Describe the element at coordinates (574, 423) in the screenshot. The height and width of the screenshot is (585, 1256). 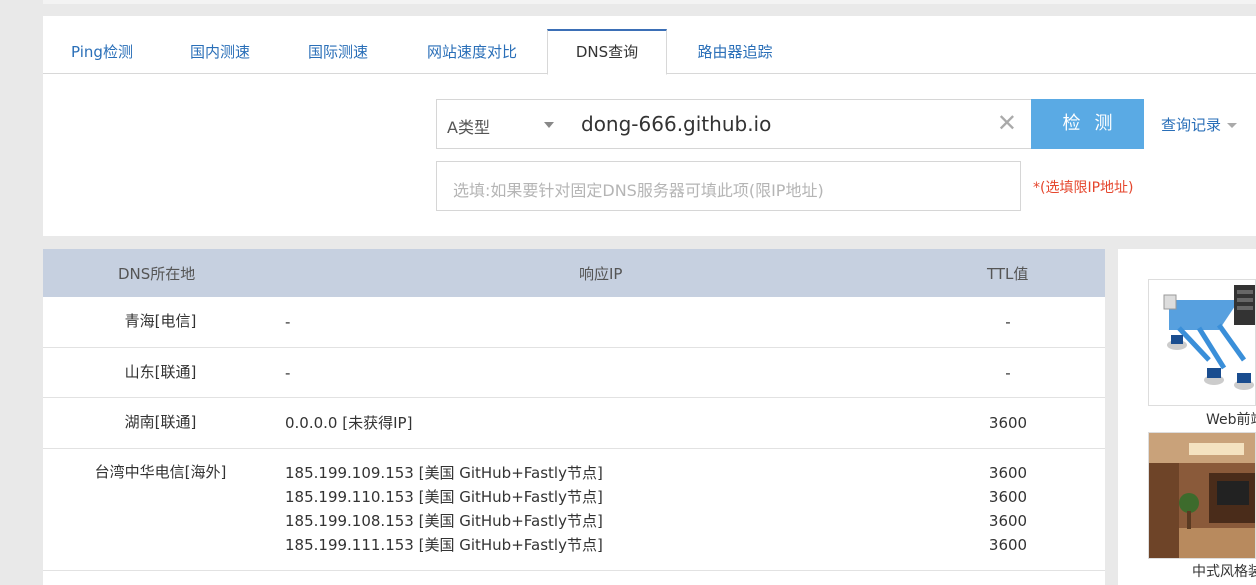
I see `table-row: 湖南[联通] 0.0.0.0 [未获得IP] 3600` at that location.